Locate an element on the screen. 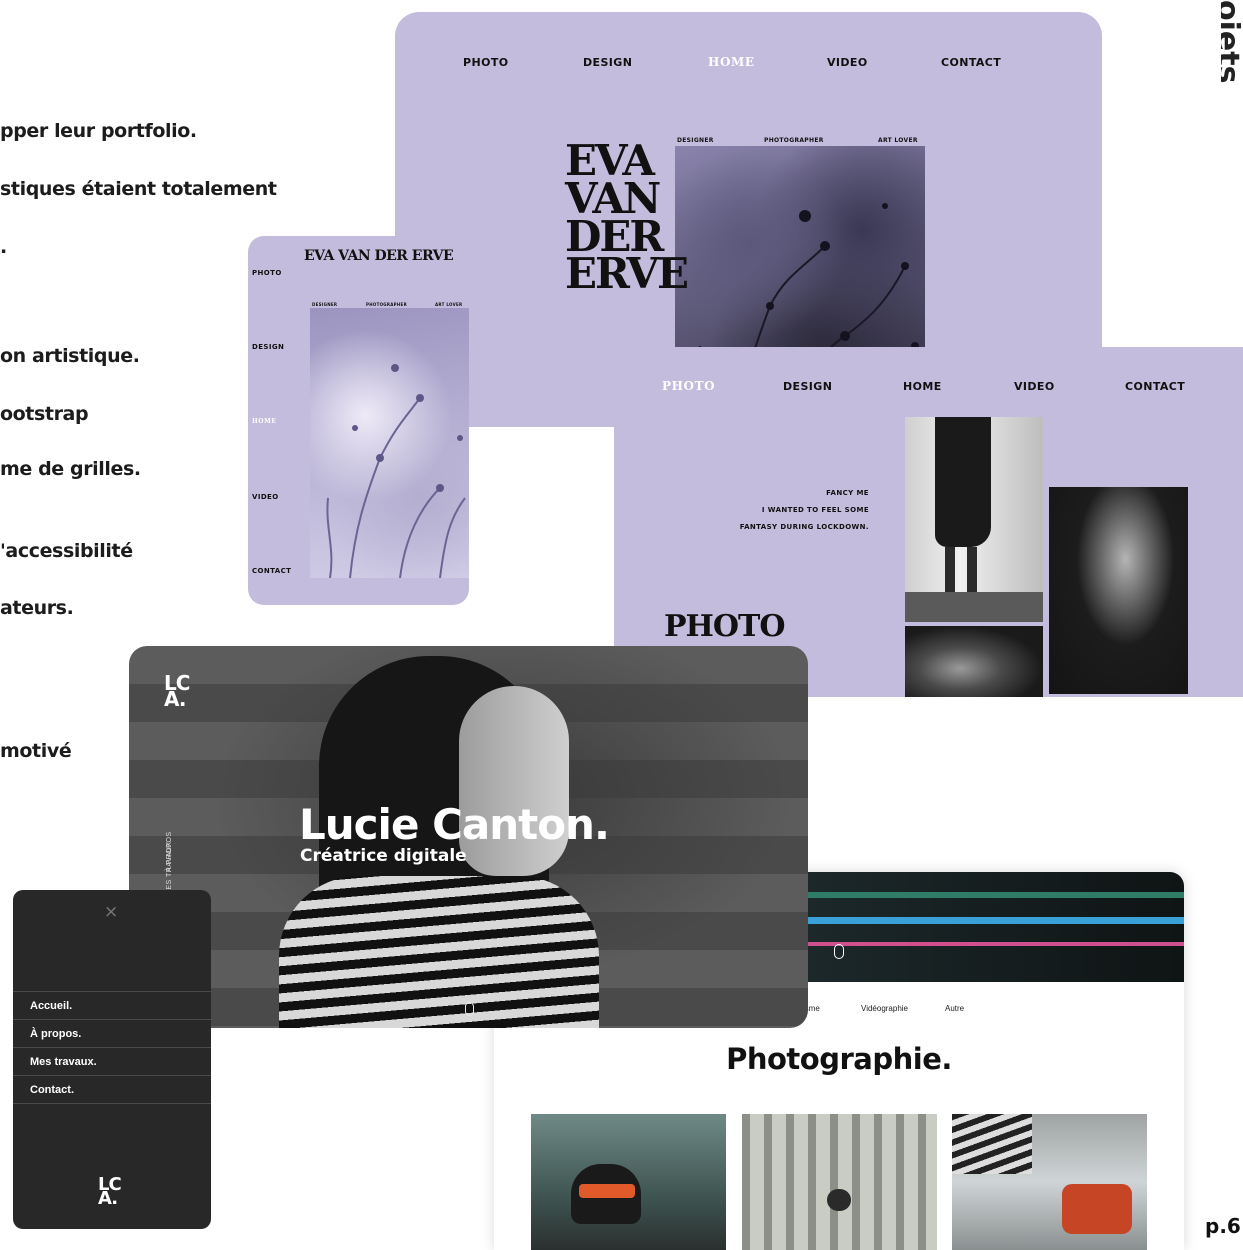  body-text-line: stiques étaient totalement is located at coordinates (138, 189).